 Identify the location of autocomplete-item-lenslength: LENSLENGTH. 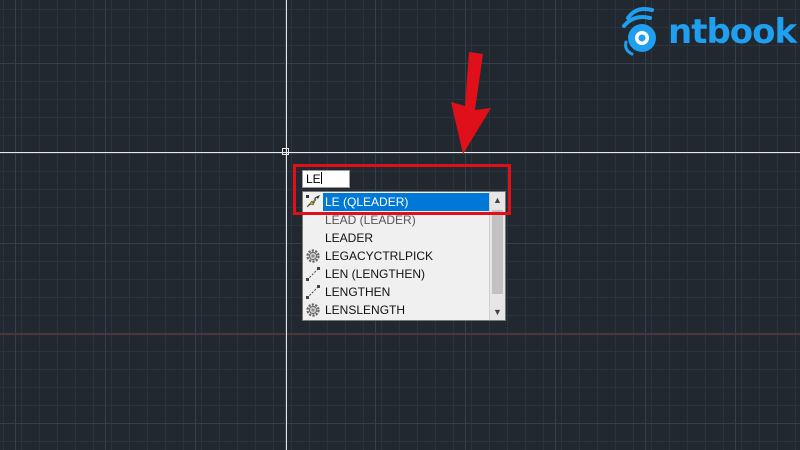
(396, 310).